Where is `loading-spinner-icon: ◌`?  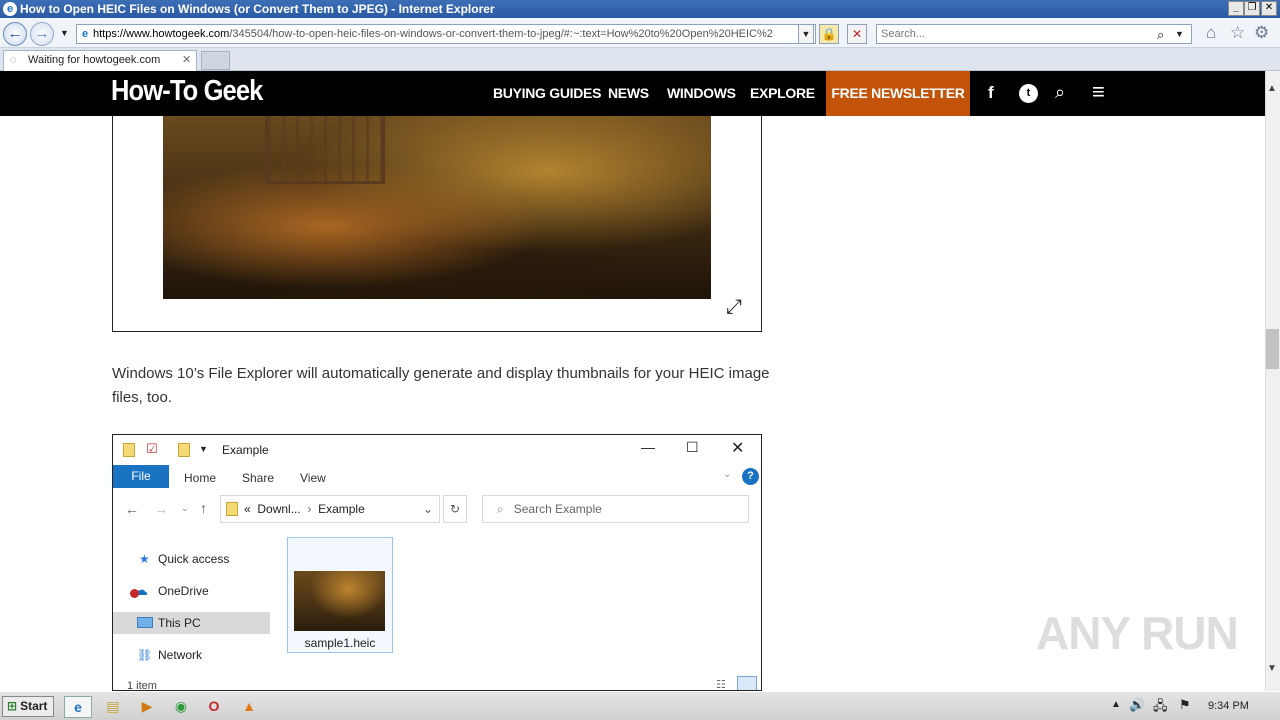 loading-spinner-icon: ◌ is located at coordinates (13, 60).